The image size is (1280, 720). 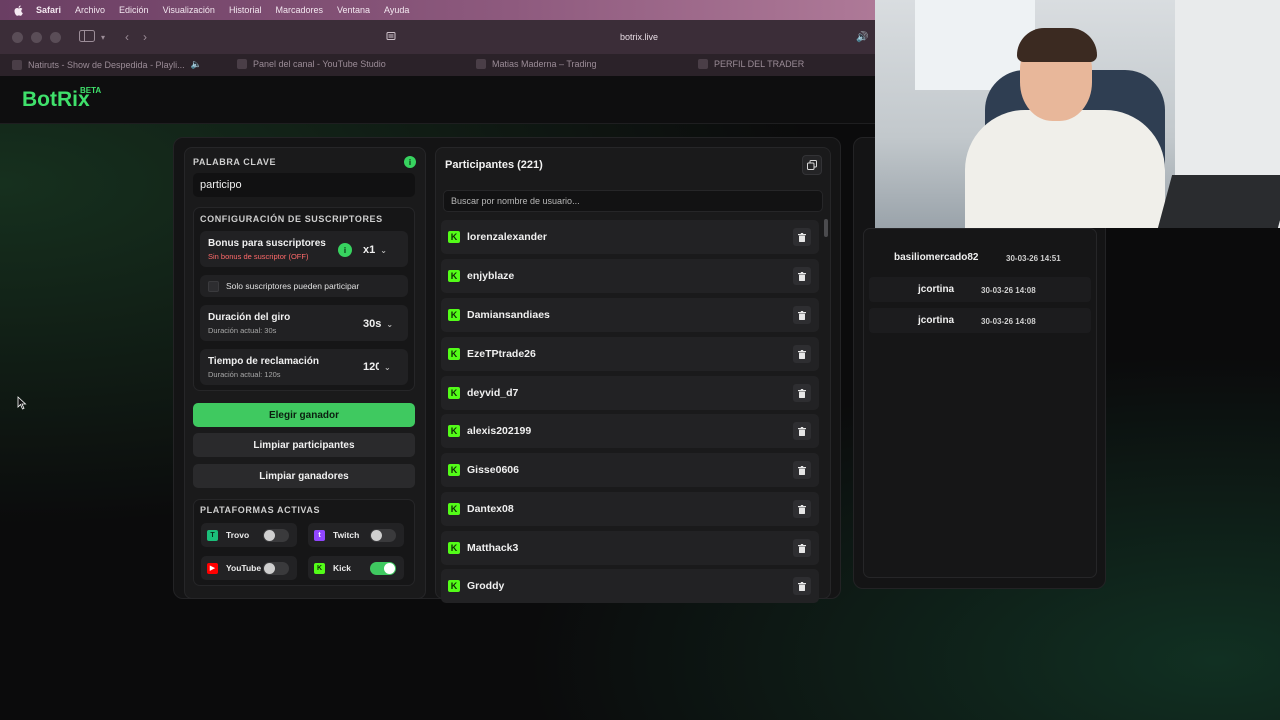 What do you see at coordinates (630, 237) in the screenshot?
I see `list-item: K lorenzalexander` at bounding box center [630, 237].